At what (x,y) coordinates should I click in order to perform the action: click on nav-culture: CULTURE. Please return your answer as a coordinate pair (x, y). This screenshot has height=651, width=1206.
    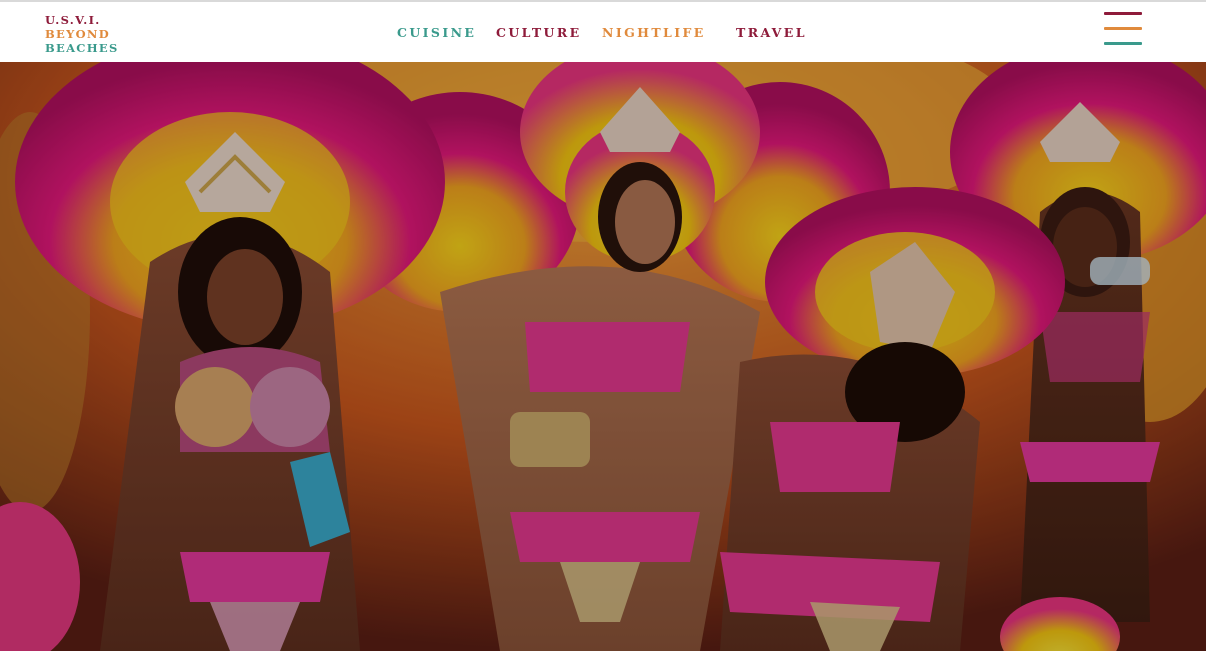
    Looking at the image, I should click on (539, 32).